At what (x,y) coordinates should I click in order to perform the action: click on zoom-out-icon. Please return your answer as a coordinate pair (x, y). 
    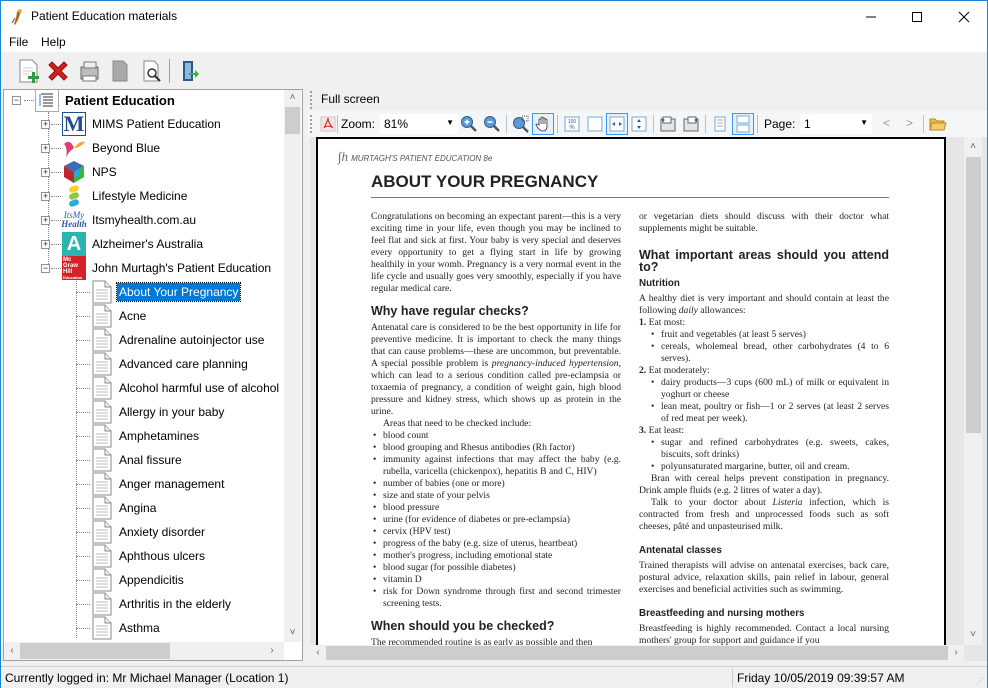
    Looking at the image, I should click on (492, 124).